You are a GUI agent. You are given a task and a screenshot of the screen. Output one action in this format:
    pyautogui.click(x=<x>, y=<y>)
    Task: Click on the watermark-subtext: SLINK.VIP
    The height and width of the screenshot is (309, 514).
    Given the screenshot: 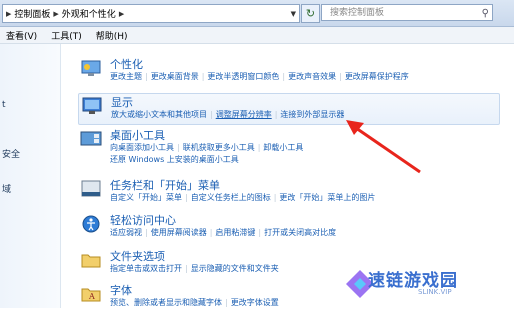 What is the action you would take?
    pyautogui.click(x=435, y=292)
    